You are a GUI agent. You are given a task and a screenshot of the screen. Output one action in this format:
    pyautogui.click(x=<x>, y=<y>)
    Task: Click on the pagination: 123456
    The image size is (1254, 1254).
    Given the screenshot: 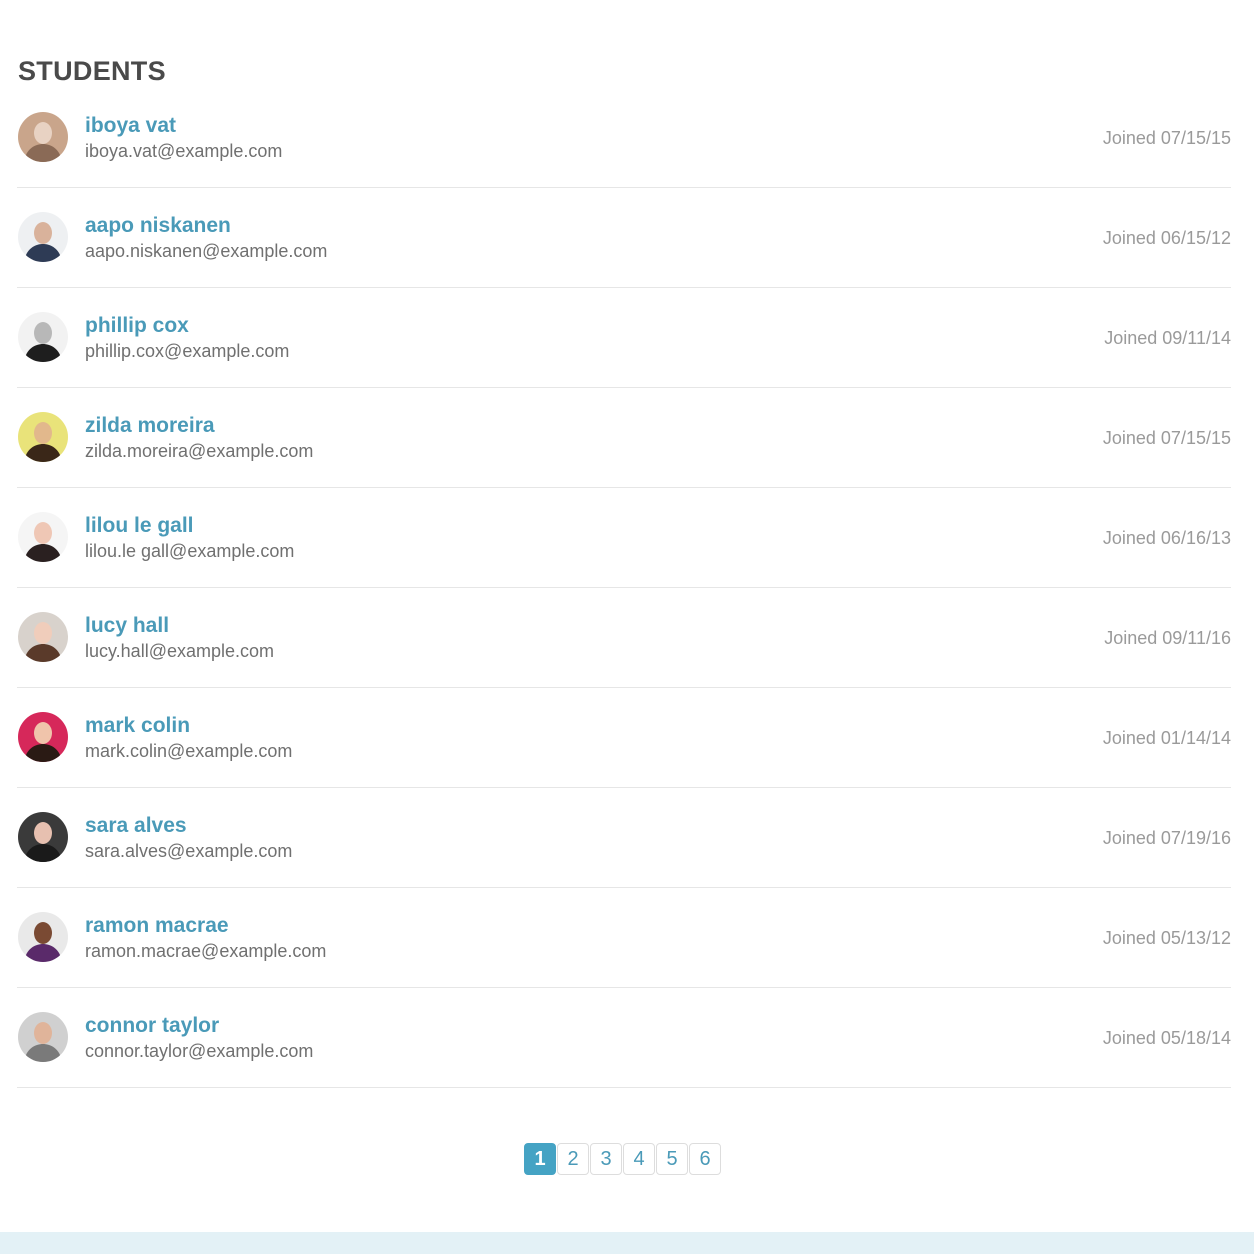 What is the action you would take?
    pyautogui.click(x=622, y=1159)
    